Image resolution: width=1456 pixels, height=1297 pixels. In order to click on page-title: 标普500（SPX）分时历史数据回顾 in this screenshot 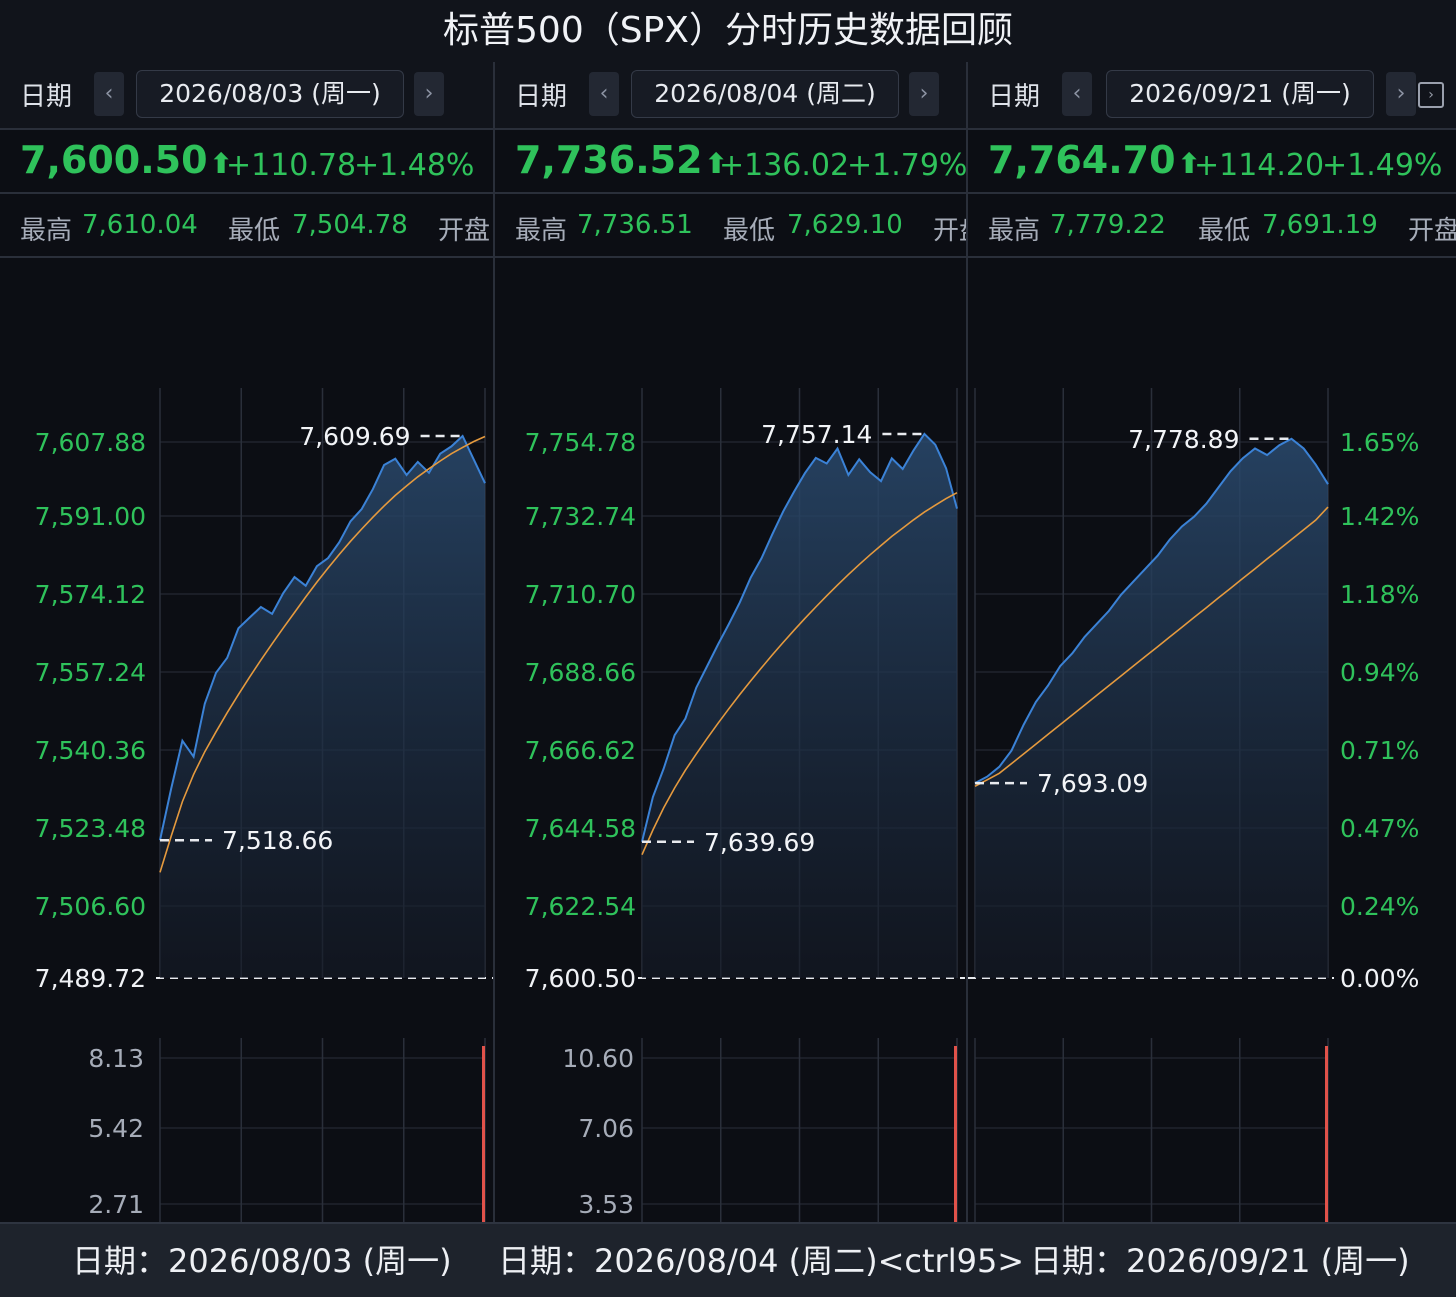, I will do `click(728, 31)`.